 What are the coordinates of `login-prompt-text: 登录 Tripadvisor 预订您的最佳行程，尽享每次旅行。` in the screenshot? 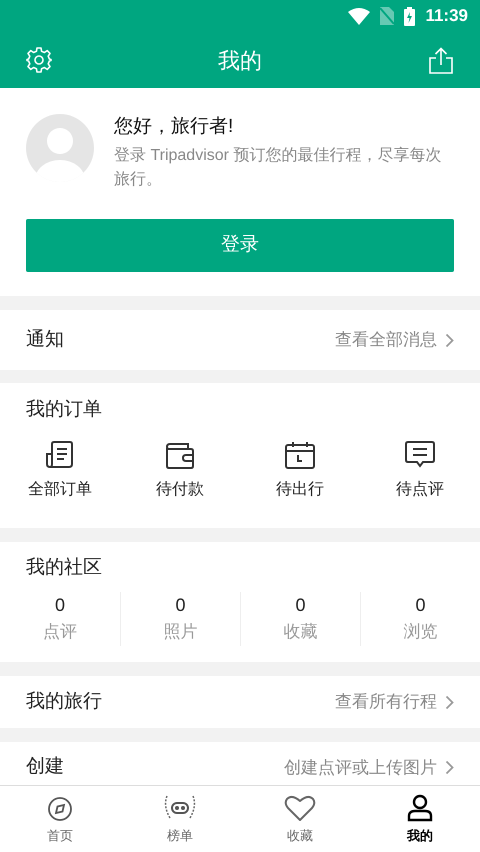 It's located at (278, 168).